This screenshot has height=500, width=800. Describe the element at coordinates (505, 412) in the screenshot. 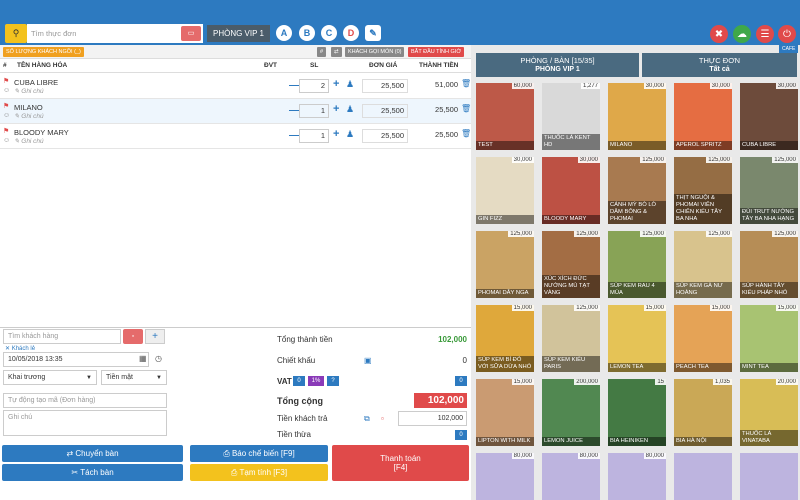

I see `menu-item-tile: 15,000 LIPTON WITH MILK` at that location.